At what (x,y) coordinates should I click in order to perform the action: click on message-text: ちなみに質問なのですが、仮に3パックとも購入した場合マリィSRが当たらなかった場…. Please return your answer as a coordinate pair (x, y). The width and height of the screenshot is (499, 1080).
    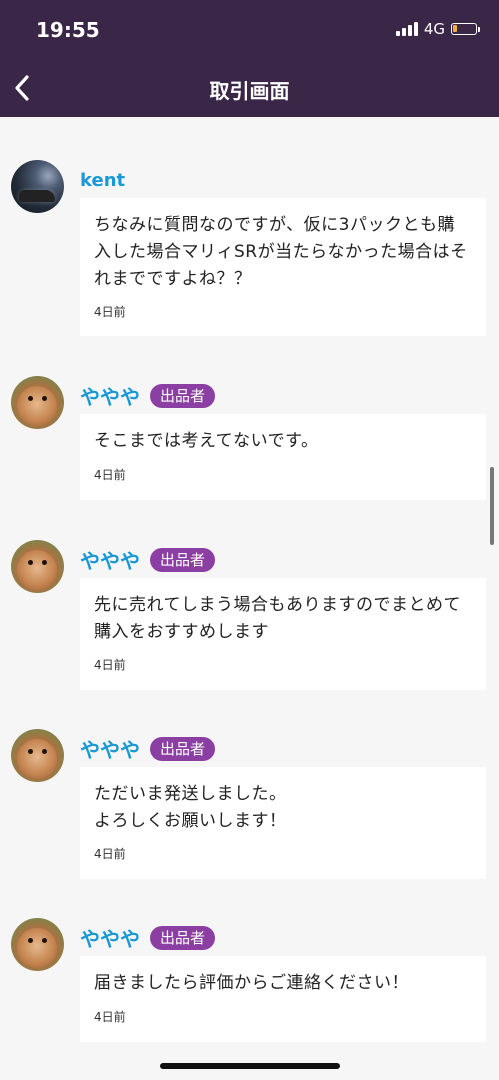
    Looking at the image, I should click on (281, 252).